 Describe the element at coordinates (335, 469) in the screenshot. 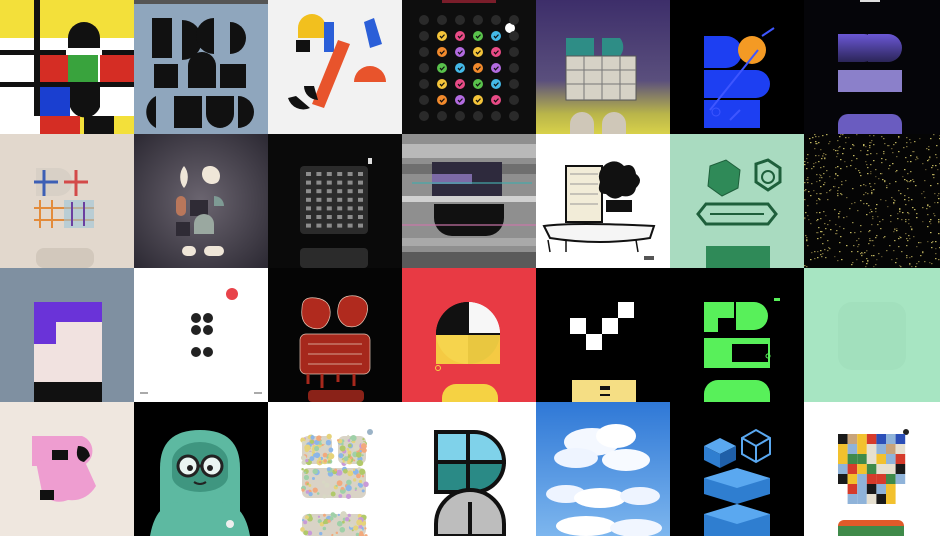

I see `tile-mosaic-b` at that location.